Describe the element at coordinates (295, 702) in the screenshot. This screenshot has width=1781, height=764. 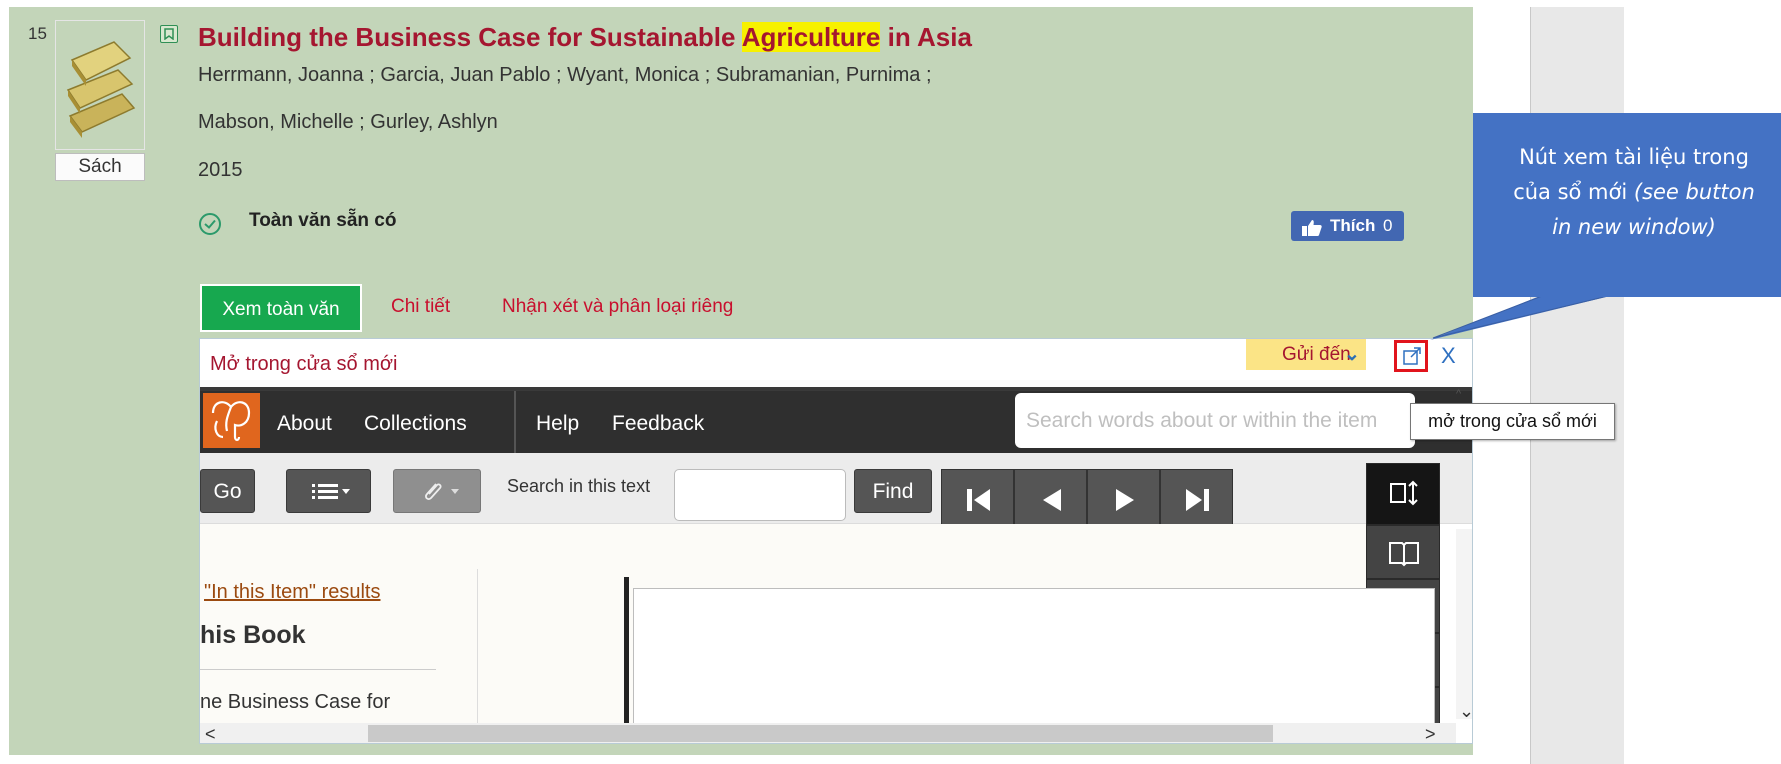
I see `book-description-text: ne Business Case for` at that location.